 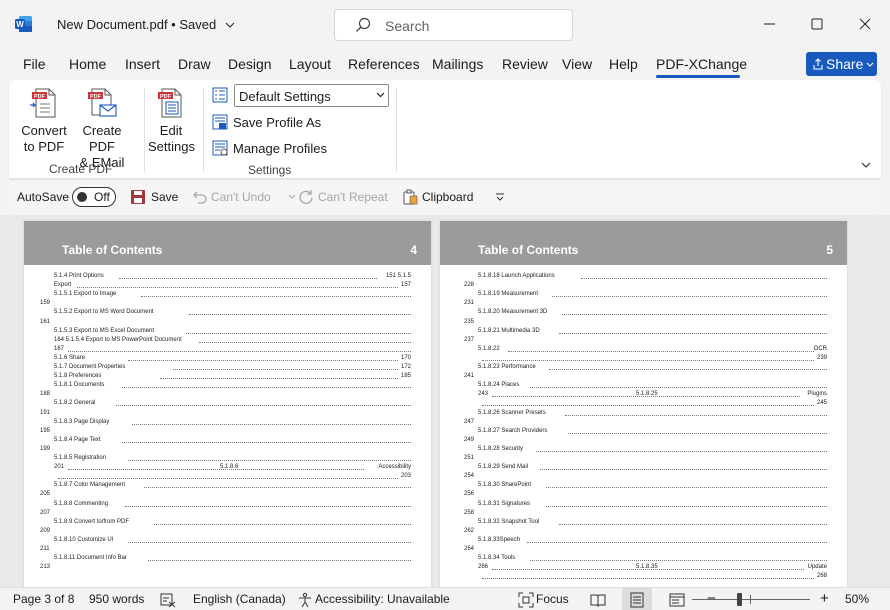 What do you see at coordinates (643, 505) in the screenshot?
I see `toc-entry: 5.1.8.31 Signatures` at bounding box center [643, 505].